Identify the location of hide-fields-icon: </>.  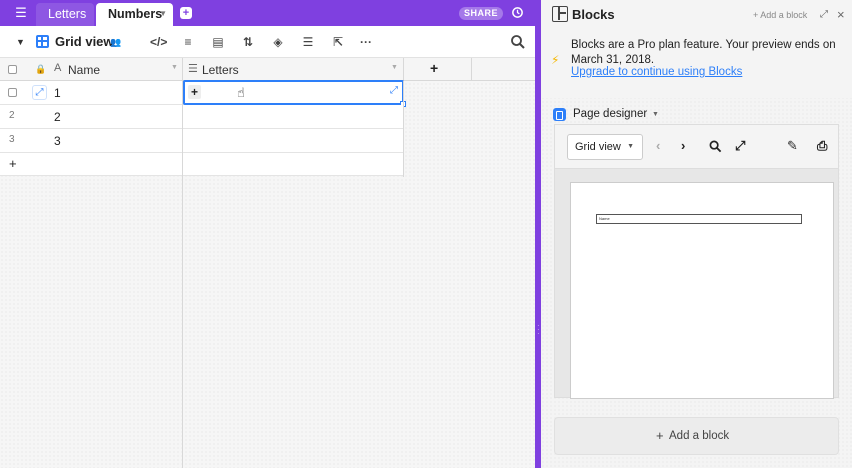
(158, 42).